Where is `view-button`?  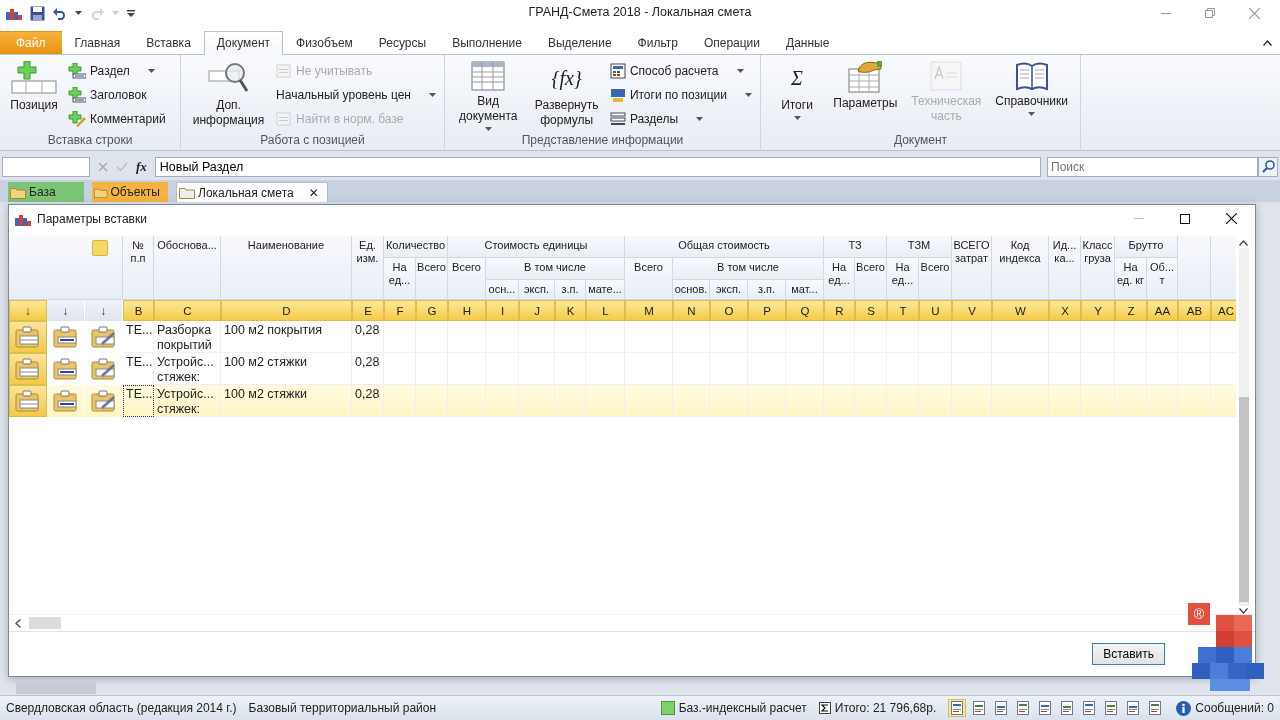
view-button is located at coordinates (957, 708).